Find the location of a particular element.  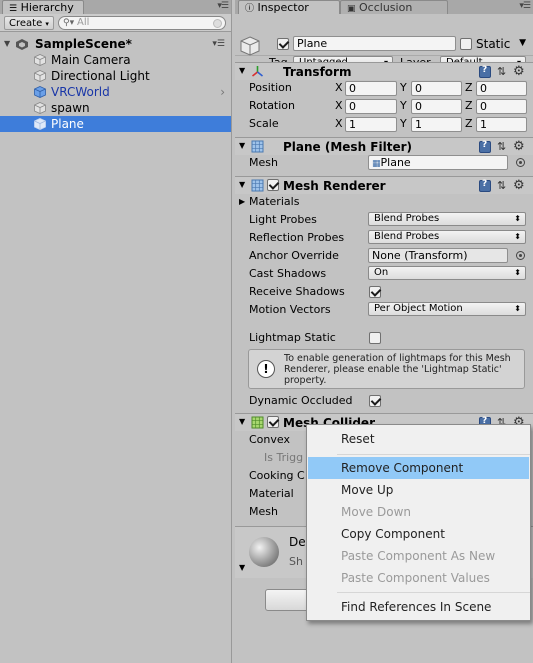

scale-y-field: 1 is located at coordinates (436, 124).